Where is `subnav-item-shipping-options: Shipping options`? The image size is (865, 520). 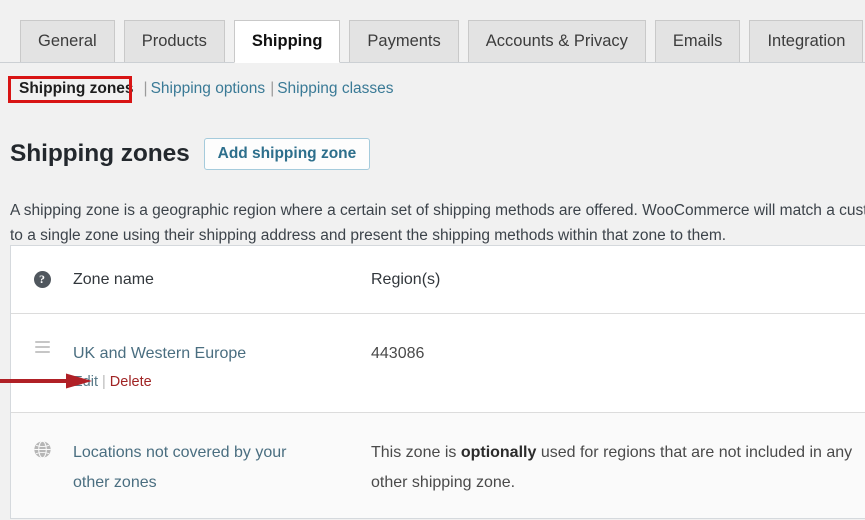 subnav-item-shipping-options: Shipping options is located at coordinates (208, 89).